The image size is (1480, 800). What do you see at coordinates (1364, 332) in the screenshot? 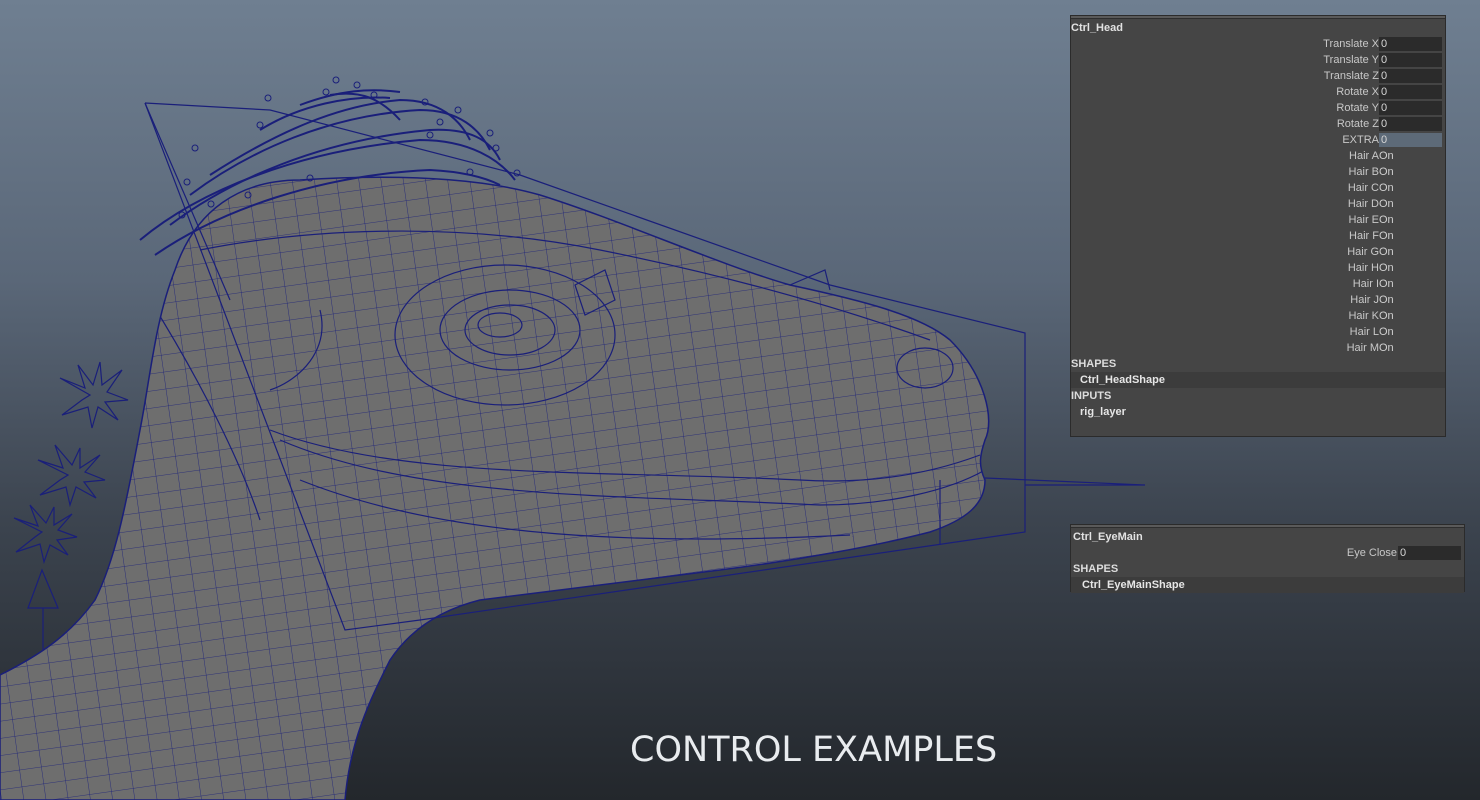
I see `attr-label-hair-l: Hair L` at bounding box center [1364, 332].